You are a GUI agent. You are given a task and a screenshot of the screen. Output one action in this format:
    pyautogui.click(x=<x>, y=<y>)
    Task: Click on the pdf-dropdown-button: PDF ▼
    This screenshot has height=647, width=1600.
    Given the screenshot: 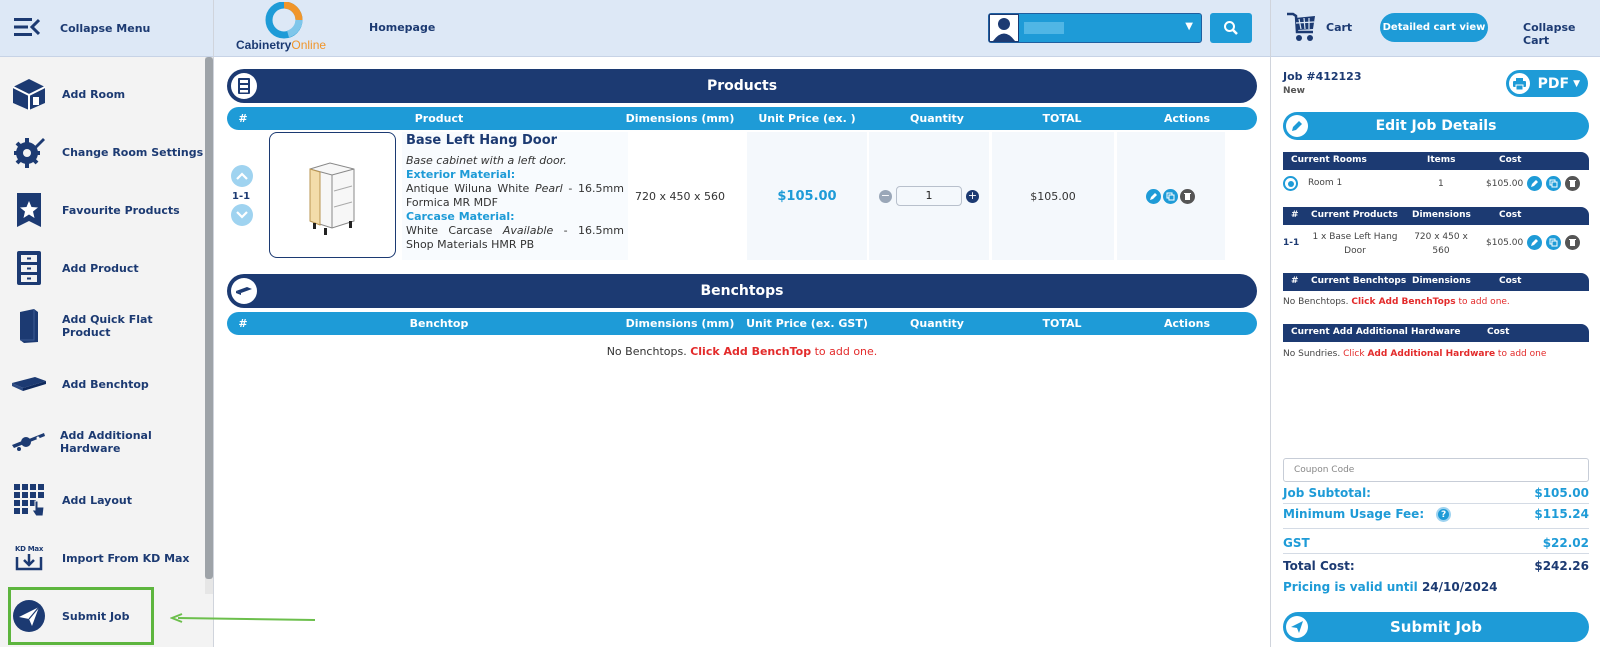 What is the action you would take?
    pyautogui.click(x=1547, y=83)
    